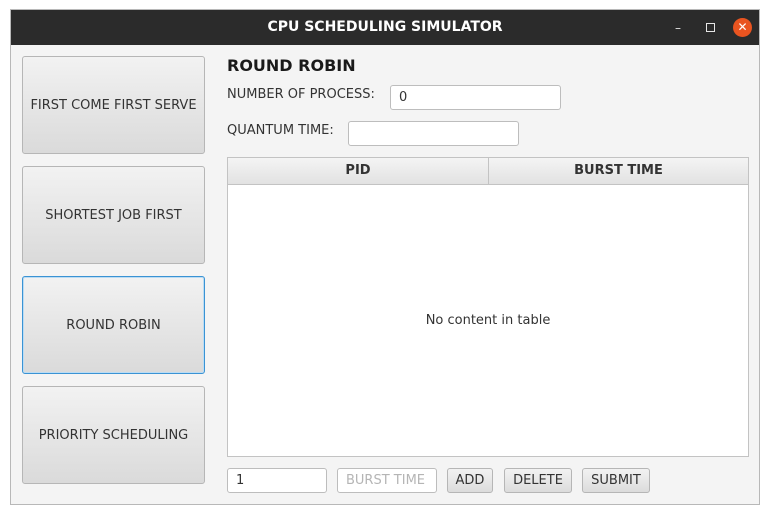  What do you see at coordinates (710, 28) in the screenshot?
I see `maximize-icon` at bounding box center [710, 28].